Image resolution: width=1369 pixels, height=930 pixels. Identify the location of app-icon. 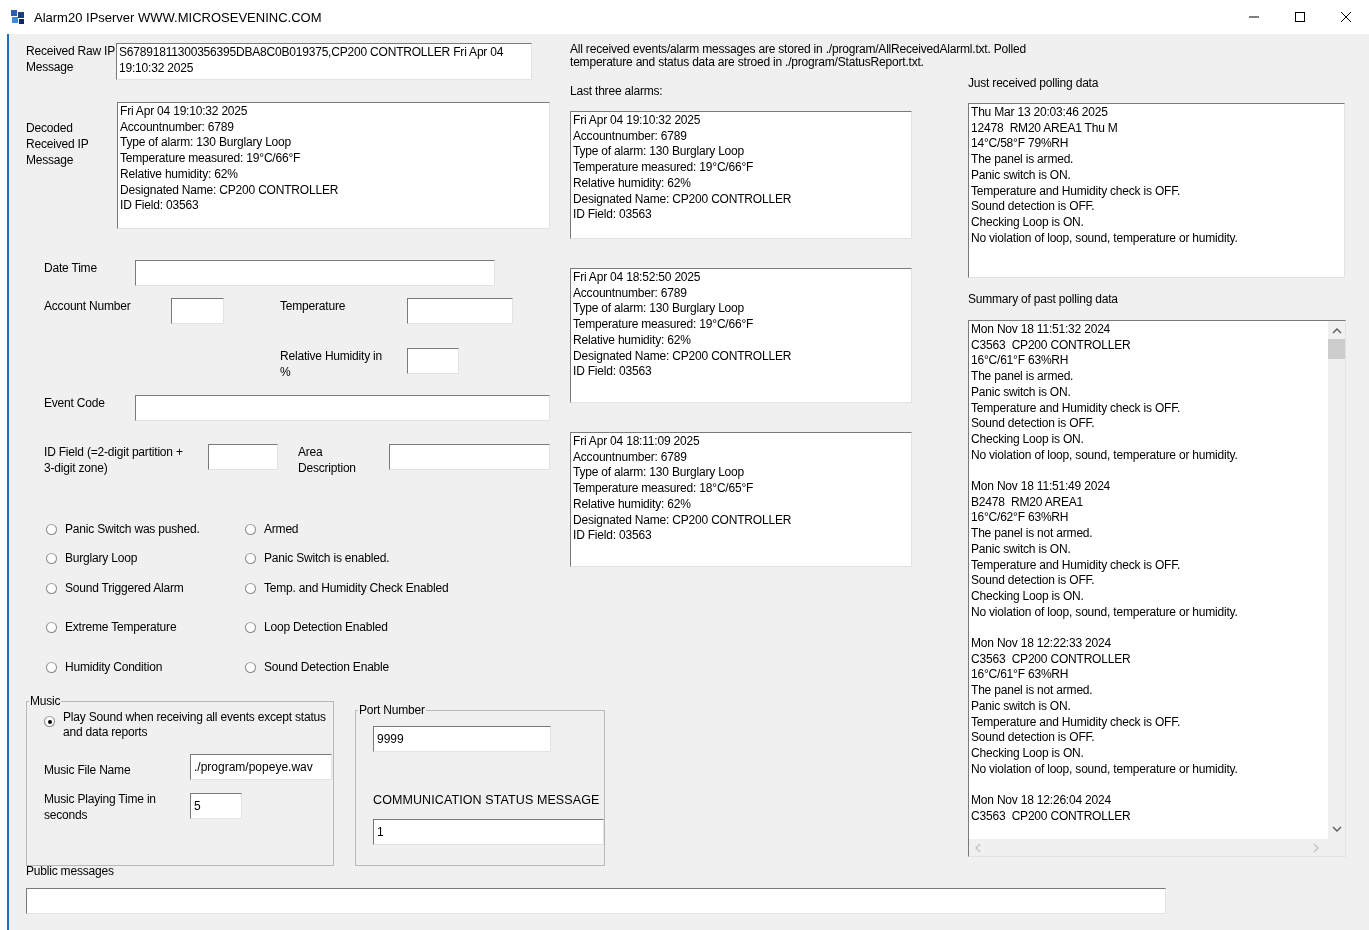
(18, 17).